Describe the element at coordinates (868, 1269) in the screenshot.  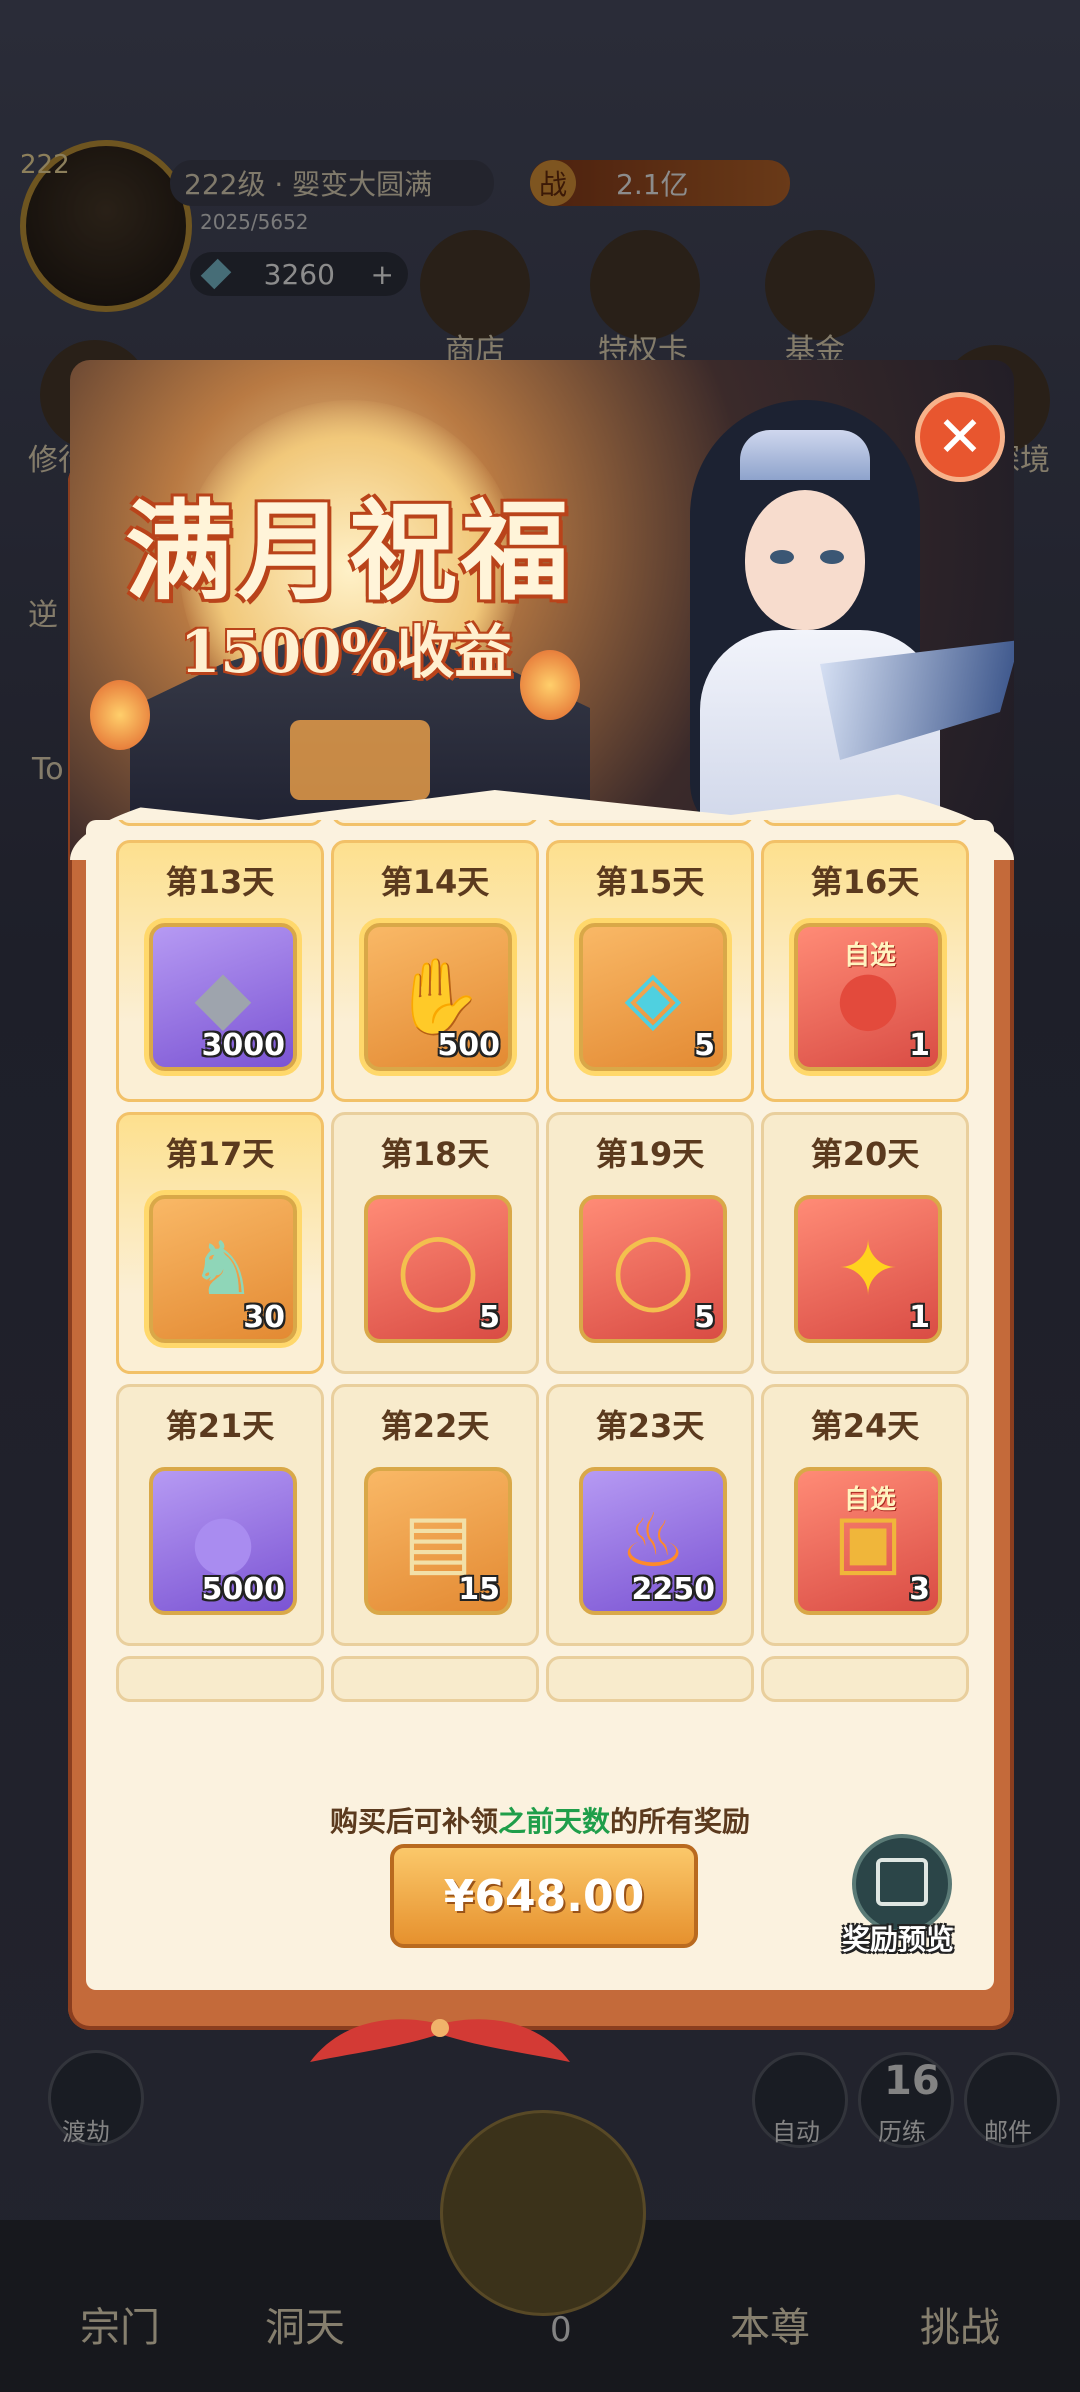
I see `reward-item: ✦ 1` at that location.